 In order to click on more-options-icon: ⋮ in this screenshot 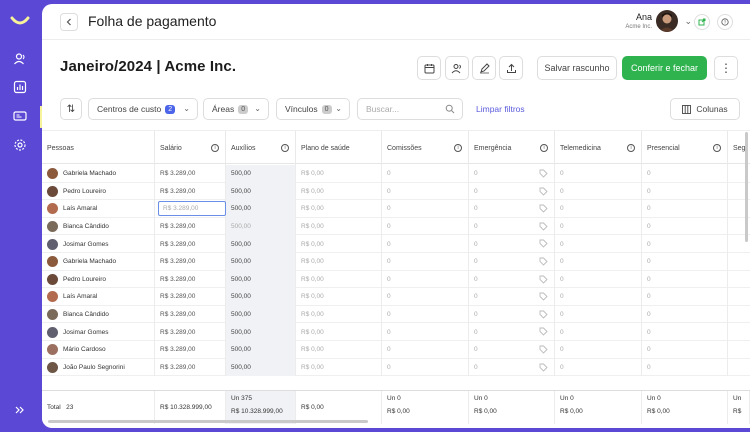, I will do `click(726, 68)`.